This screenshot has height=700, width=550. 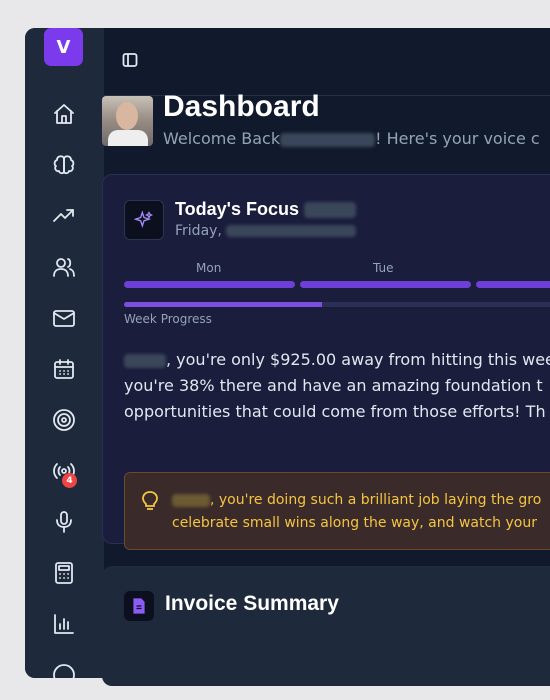 I want to click on brain-icon, so click(x=64, y=165).